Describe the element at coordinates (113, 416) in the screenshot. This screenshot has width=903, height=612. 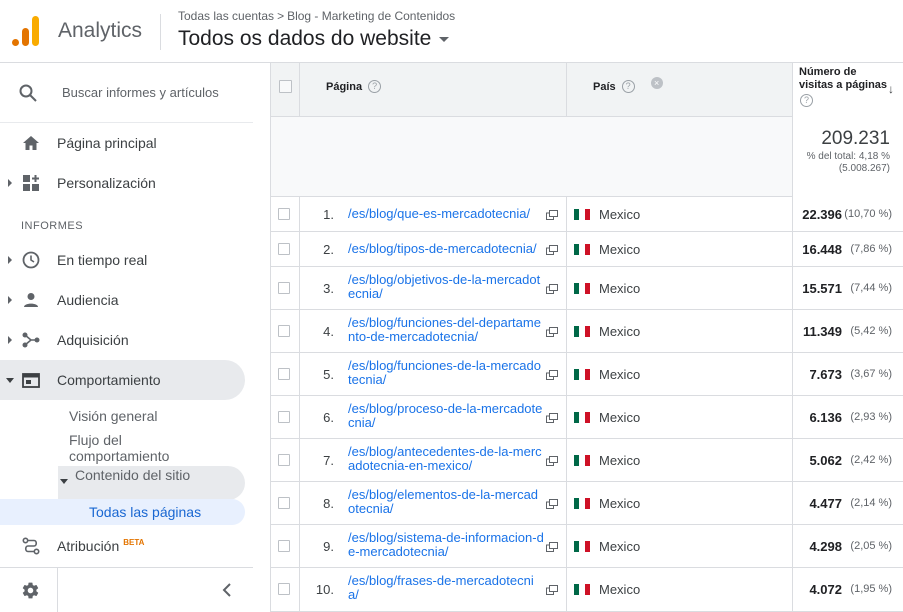
I see `nav-behavior-overview: Visión general` at that location.